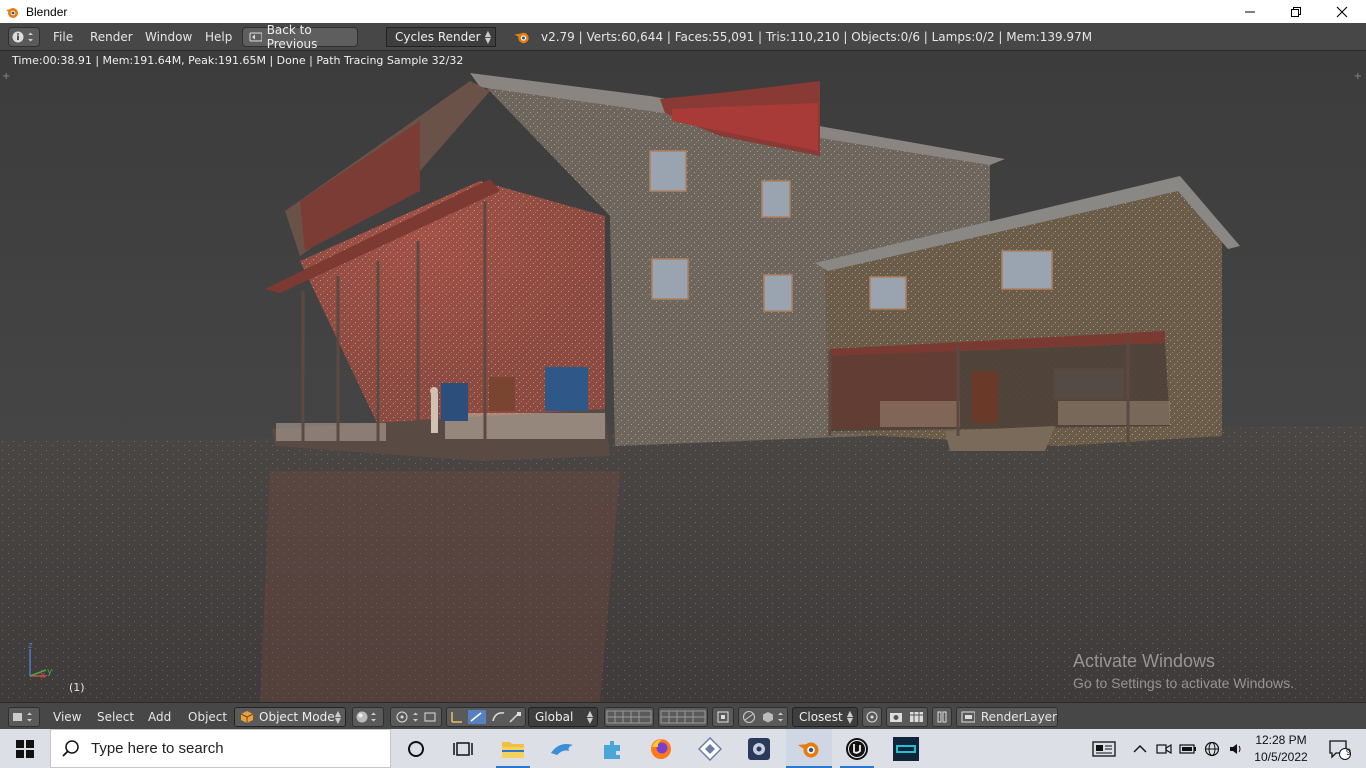 This screenshot has height=768, width=1366. What do you see at coordinates (292, 37) in the screenshot?
I see `back-to-previous-label: Back to Previous` at bounding box center [292, 37].